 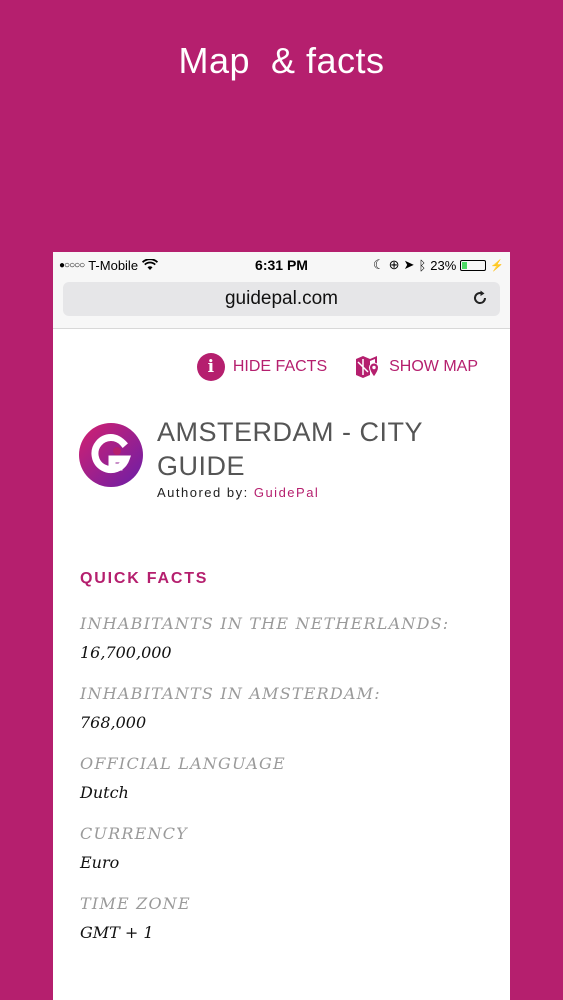 What do you see at coordinates (113, 265) in the screenshot?
I see `carrier-name: T-Mobile` at bounding box center [113, 265].